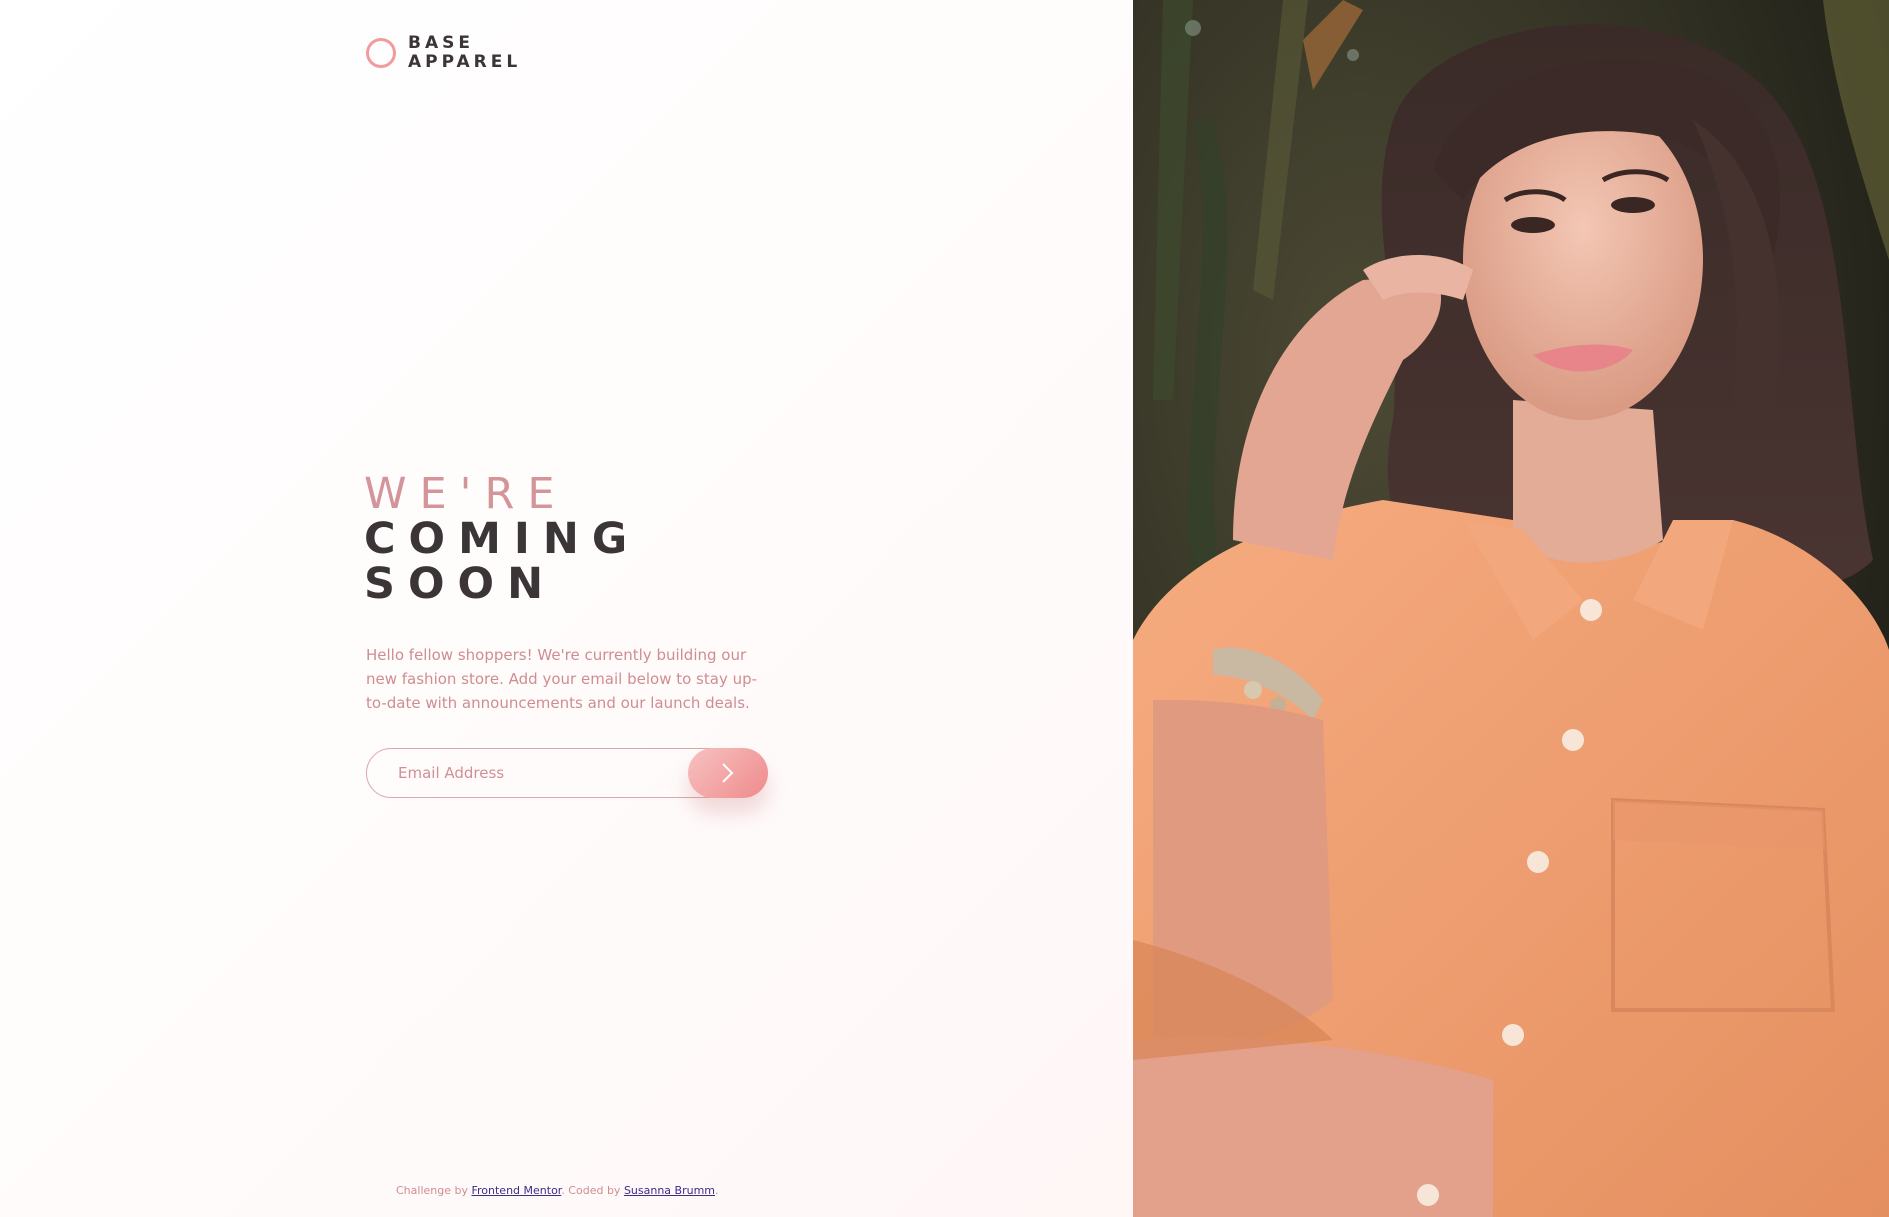 This screenshot has height=1217, width=1889. What do you see at coordinates (466, 494) in the screenshot?
I see `title-light: WE'RE` at bounding box center [466, 494].